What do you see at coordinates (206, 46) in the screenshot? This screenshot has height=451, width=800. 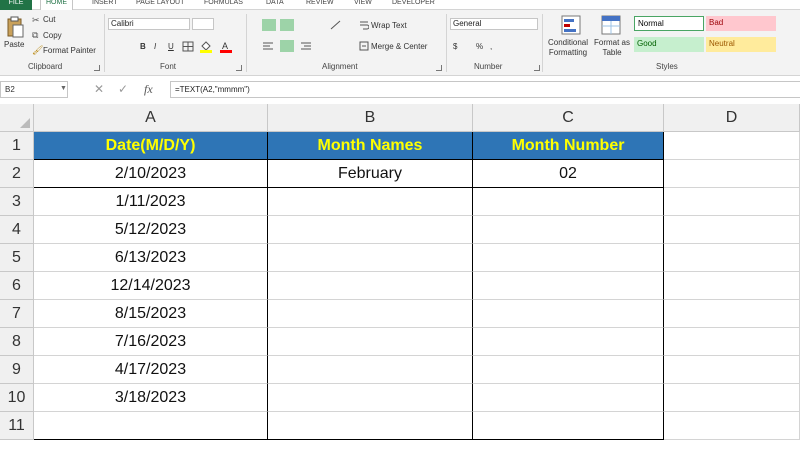 I see `fill-color-icon` at bounding box center [206, 46].